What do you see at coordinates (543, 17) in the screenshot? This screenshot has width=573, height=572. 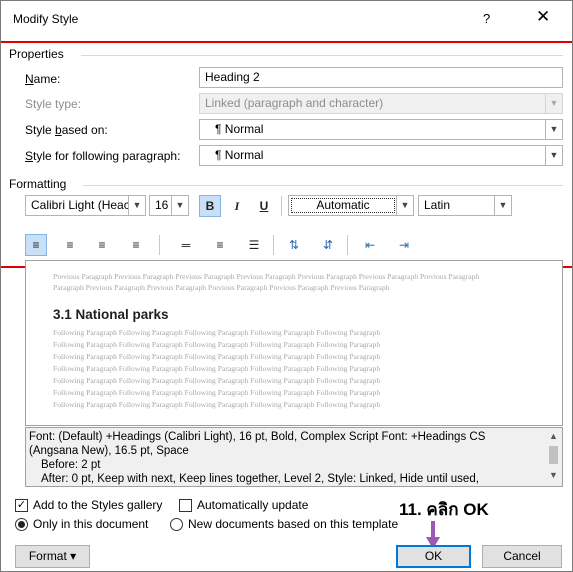 I see `close-button: ✕` at bounding box center [543, 17].